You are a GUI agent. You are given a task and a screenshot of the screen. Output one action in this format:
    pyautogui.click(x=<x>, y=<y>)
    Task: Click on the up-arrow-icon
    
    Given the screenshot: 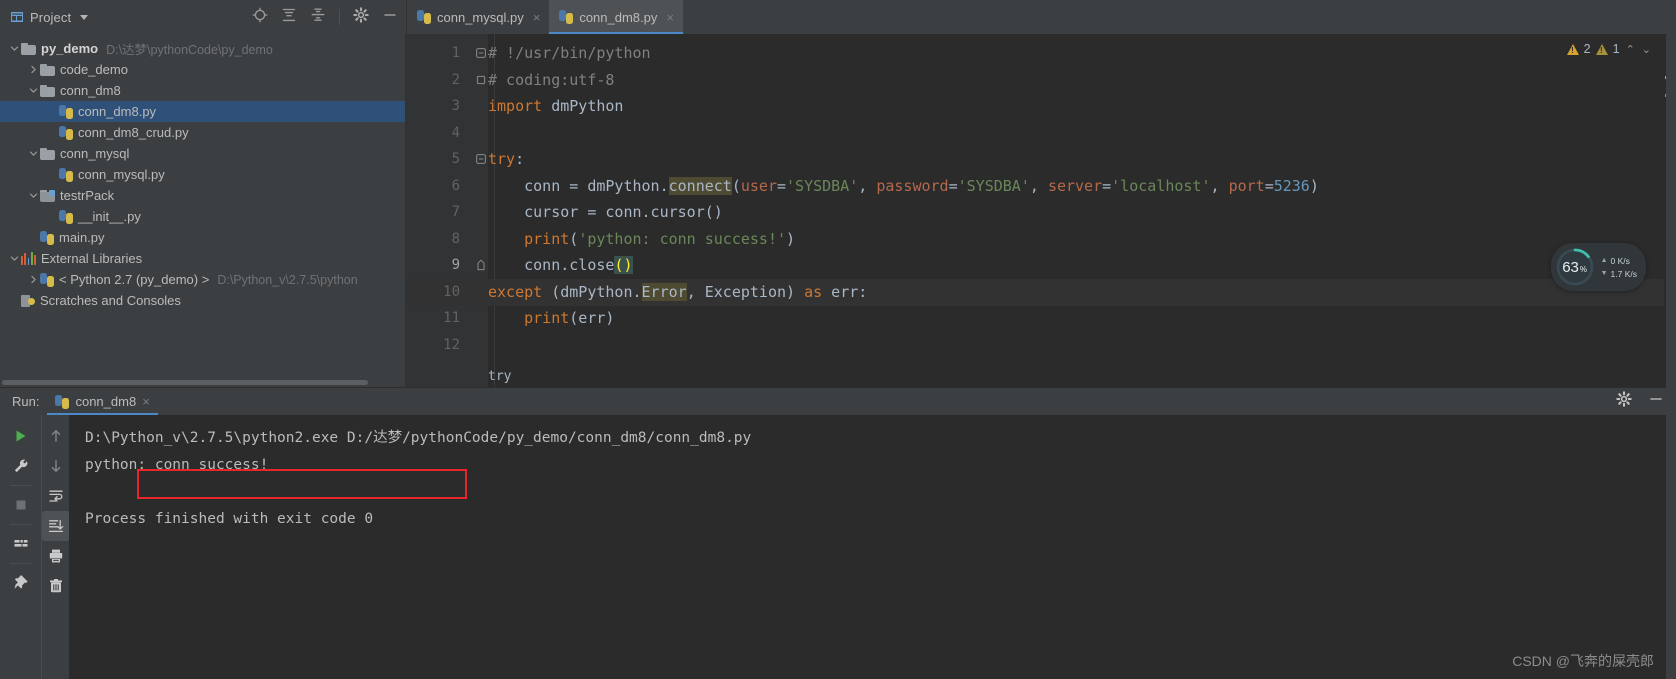 What is the action you would take?
    pyautogui.click(x=56, y=436)
    